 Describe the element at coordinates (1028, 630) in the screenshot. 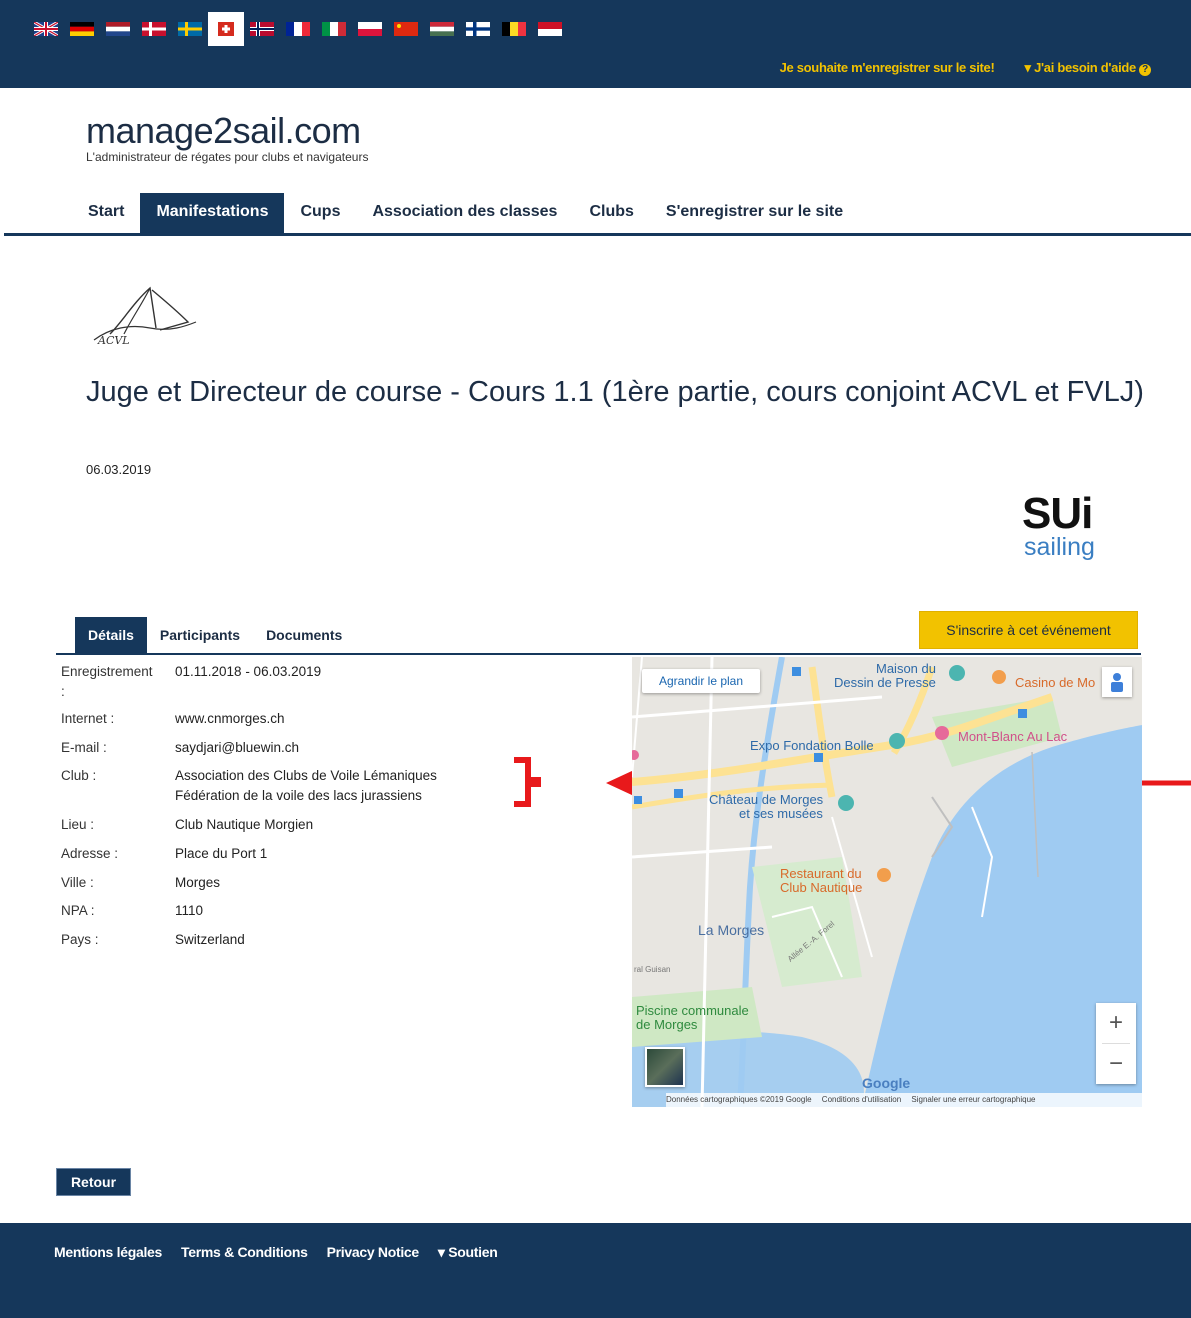

I see `register-event-button: S'inscrire à cet événement` at that location.